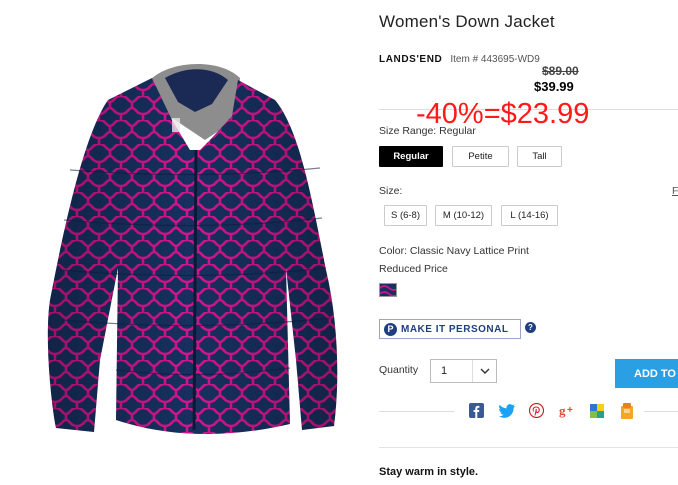 This screenshot has width=678, height=485. What do you see at coordinates (530, 327) in the screenshot?
I see `help-icon: ?` at bounding box center [530, 327].